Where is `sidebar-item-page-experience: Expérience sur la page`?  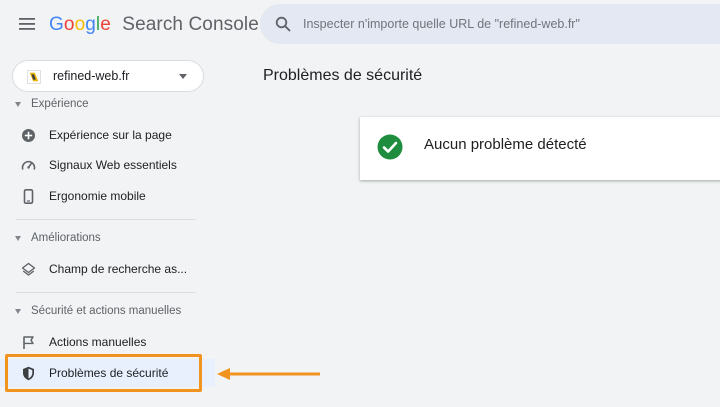
sidebar-item-page-experience: Expérience sur la page is located at coordinates (107, 135).